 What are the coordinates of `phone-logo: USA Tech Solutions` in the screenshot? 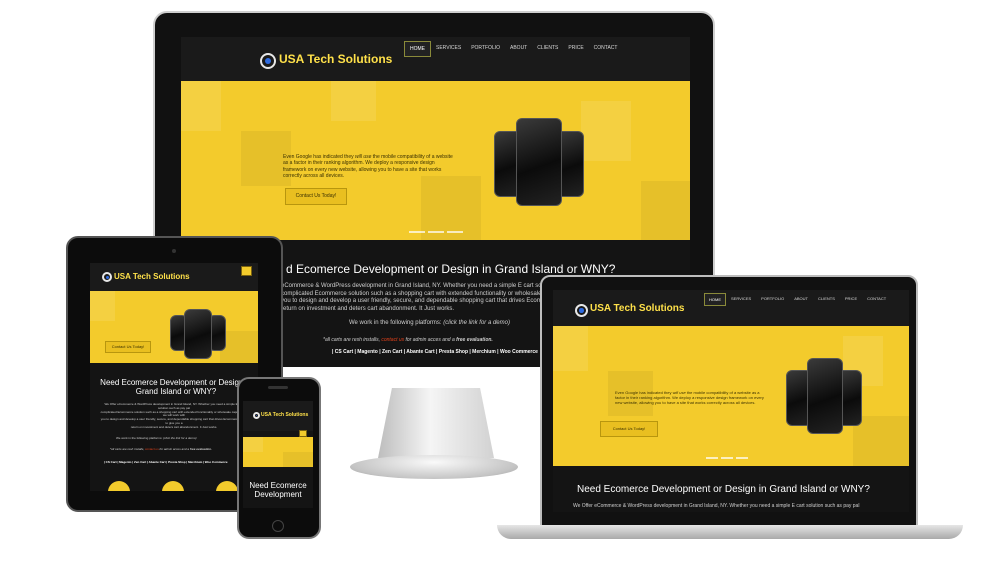 It's located at (284, 415).